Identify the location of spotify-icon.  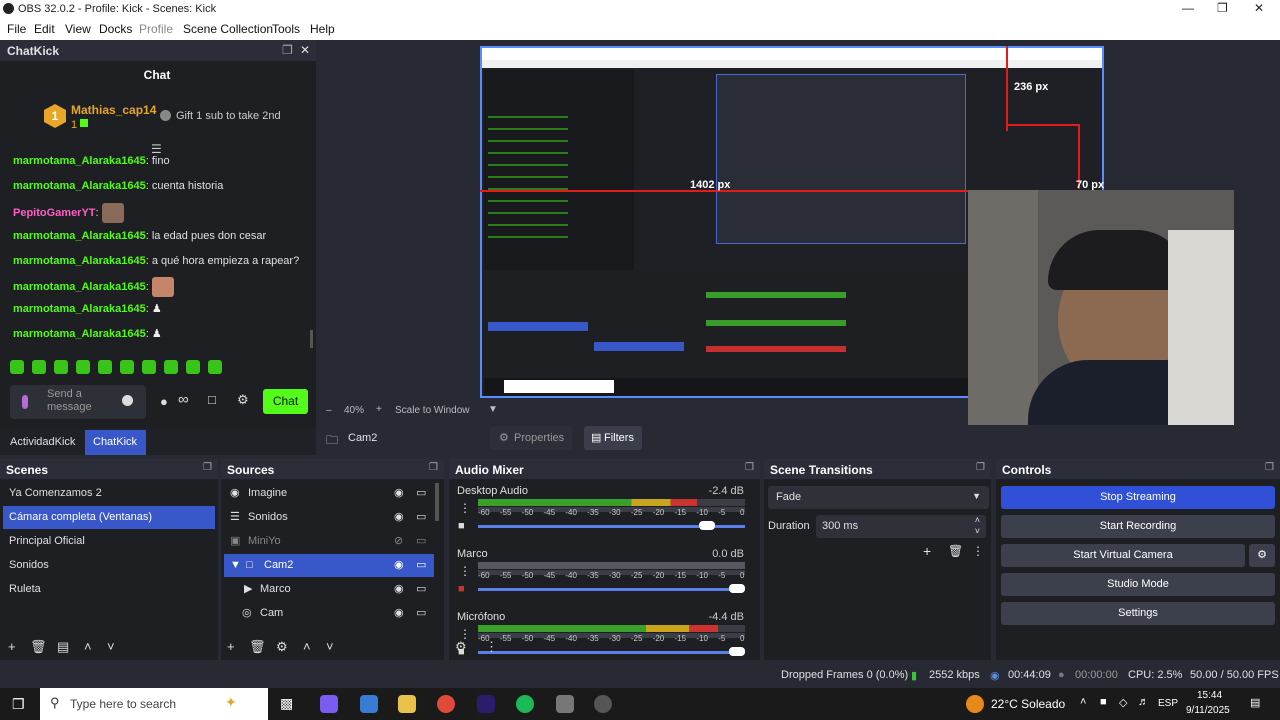
(525, 704).